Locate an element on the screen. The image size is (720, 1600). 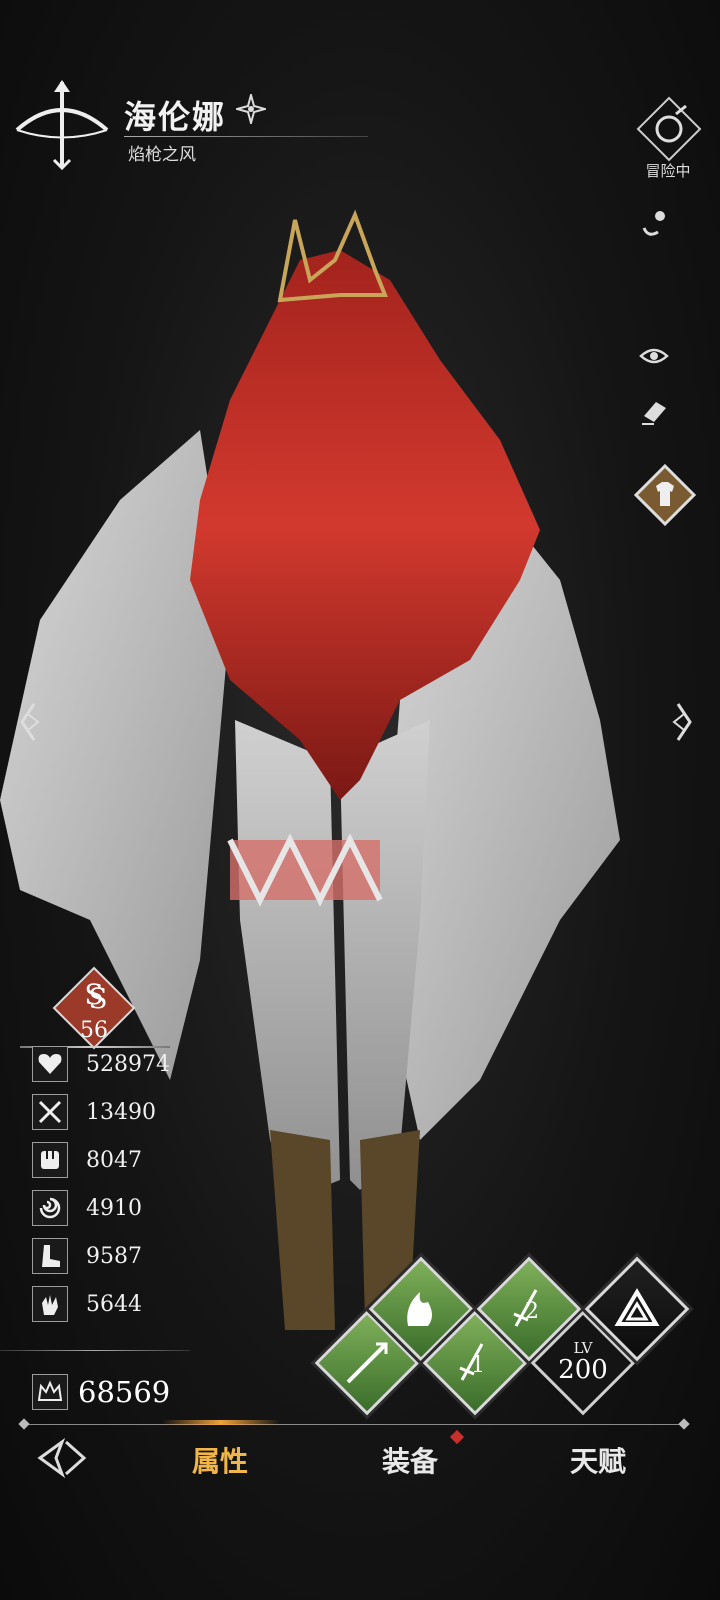
spear-skill-icon is located at coordinates (367, 1363).